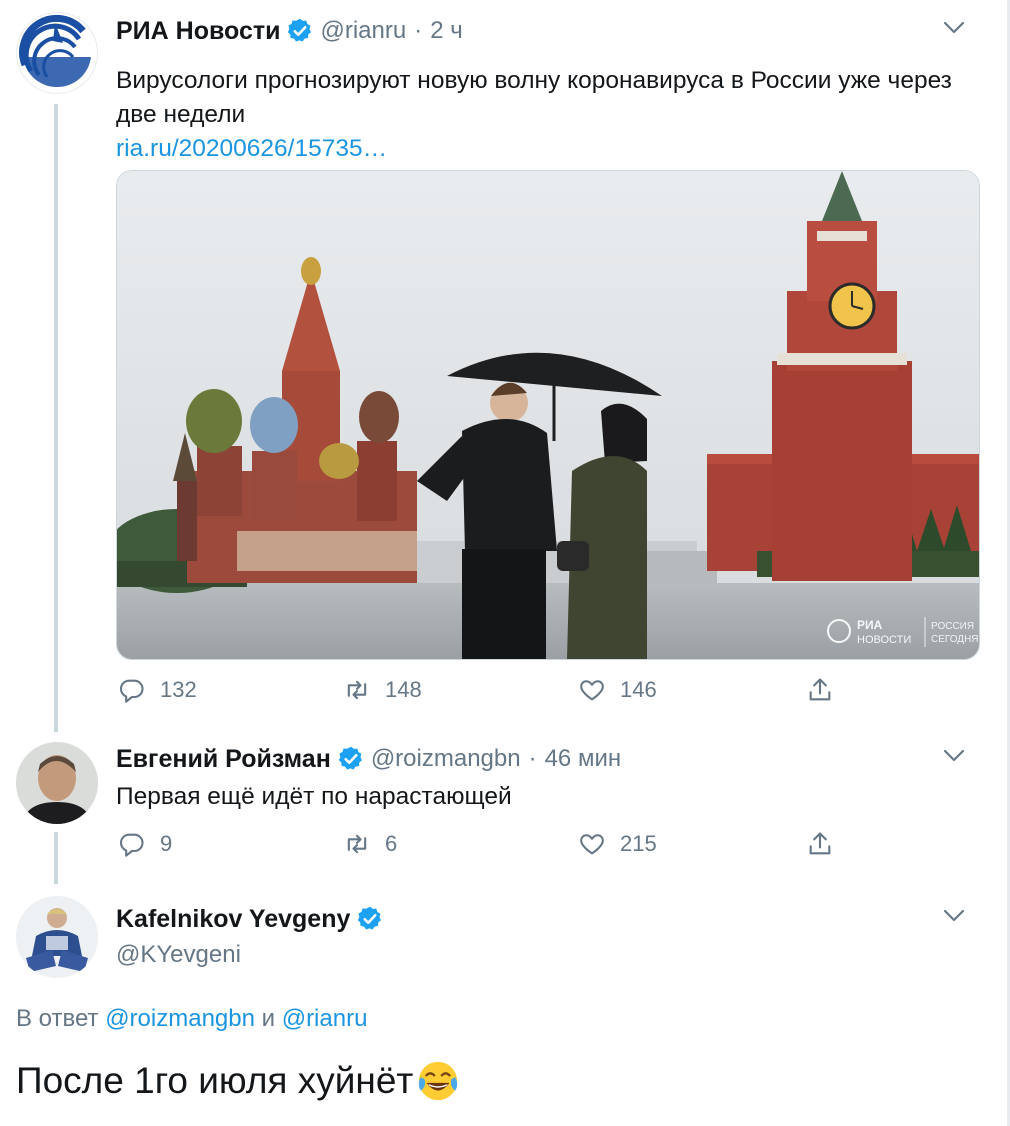 Image resolution: width=1010 pixels, height=1126 pixels. What do you see at coordinates (57, 1018) in the screenshot?
I see `replying-to-prefix: В ответ` at bounding box center [57, 1018].